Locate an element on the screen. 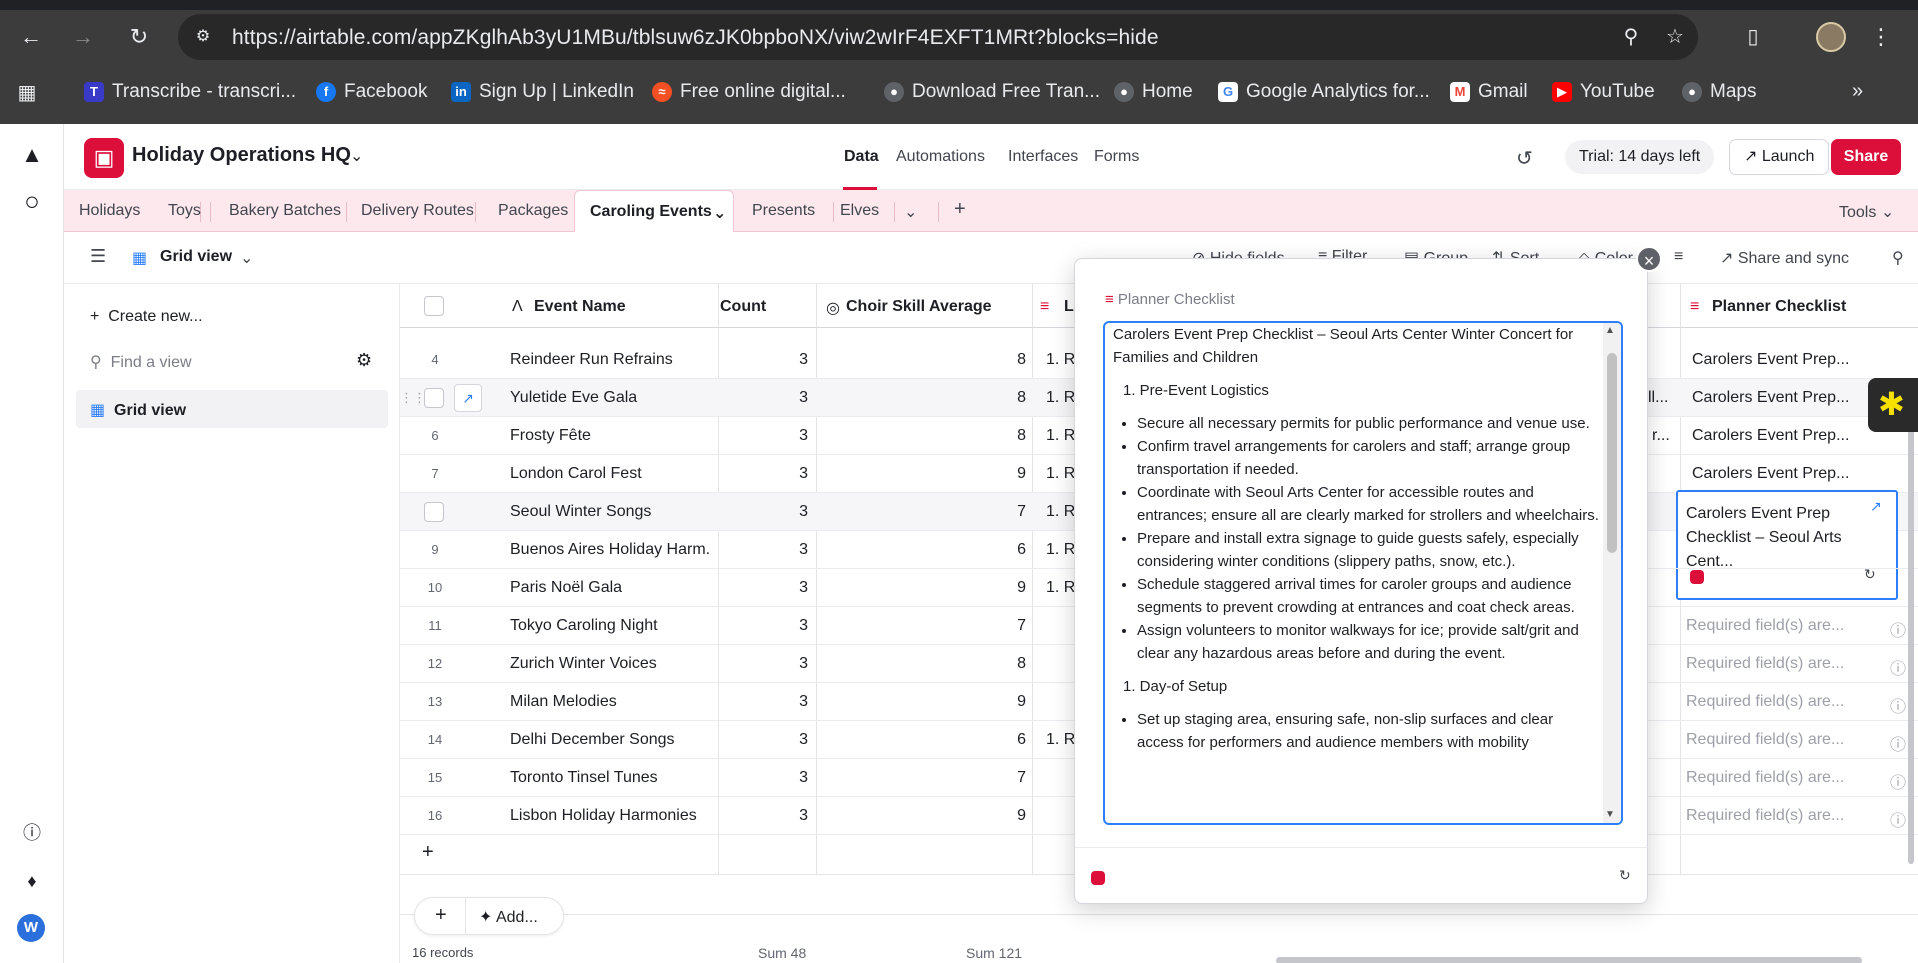 The image size is (1918, 963). sum-choir: Sum 121 is located at coordinates (994, 953).